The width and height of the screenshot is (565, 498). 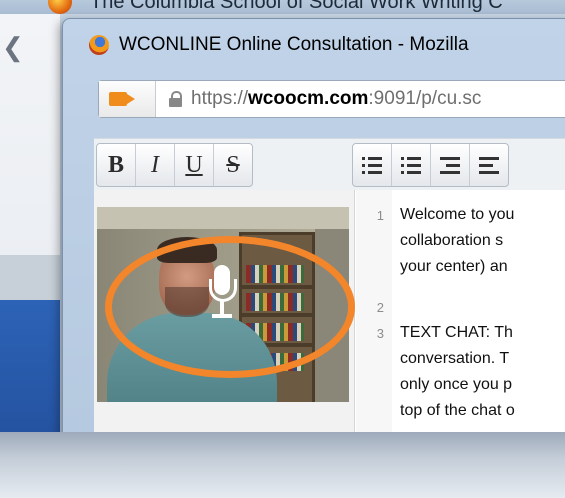 I want to click on ordered-list-button, so click(x=372, y=165).